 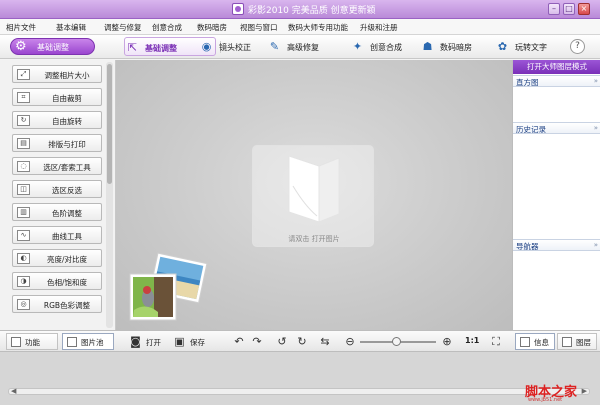 I want to click on title-bar: 彩影2010 完美品质 创意更新颖 – □ ×, so click(x=300, y=9).